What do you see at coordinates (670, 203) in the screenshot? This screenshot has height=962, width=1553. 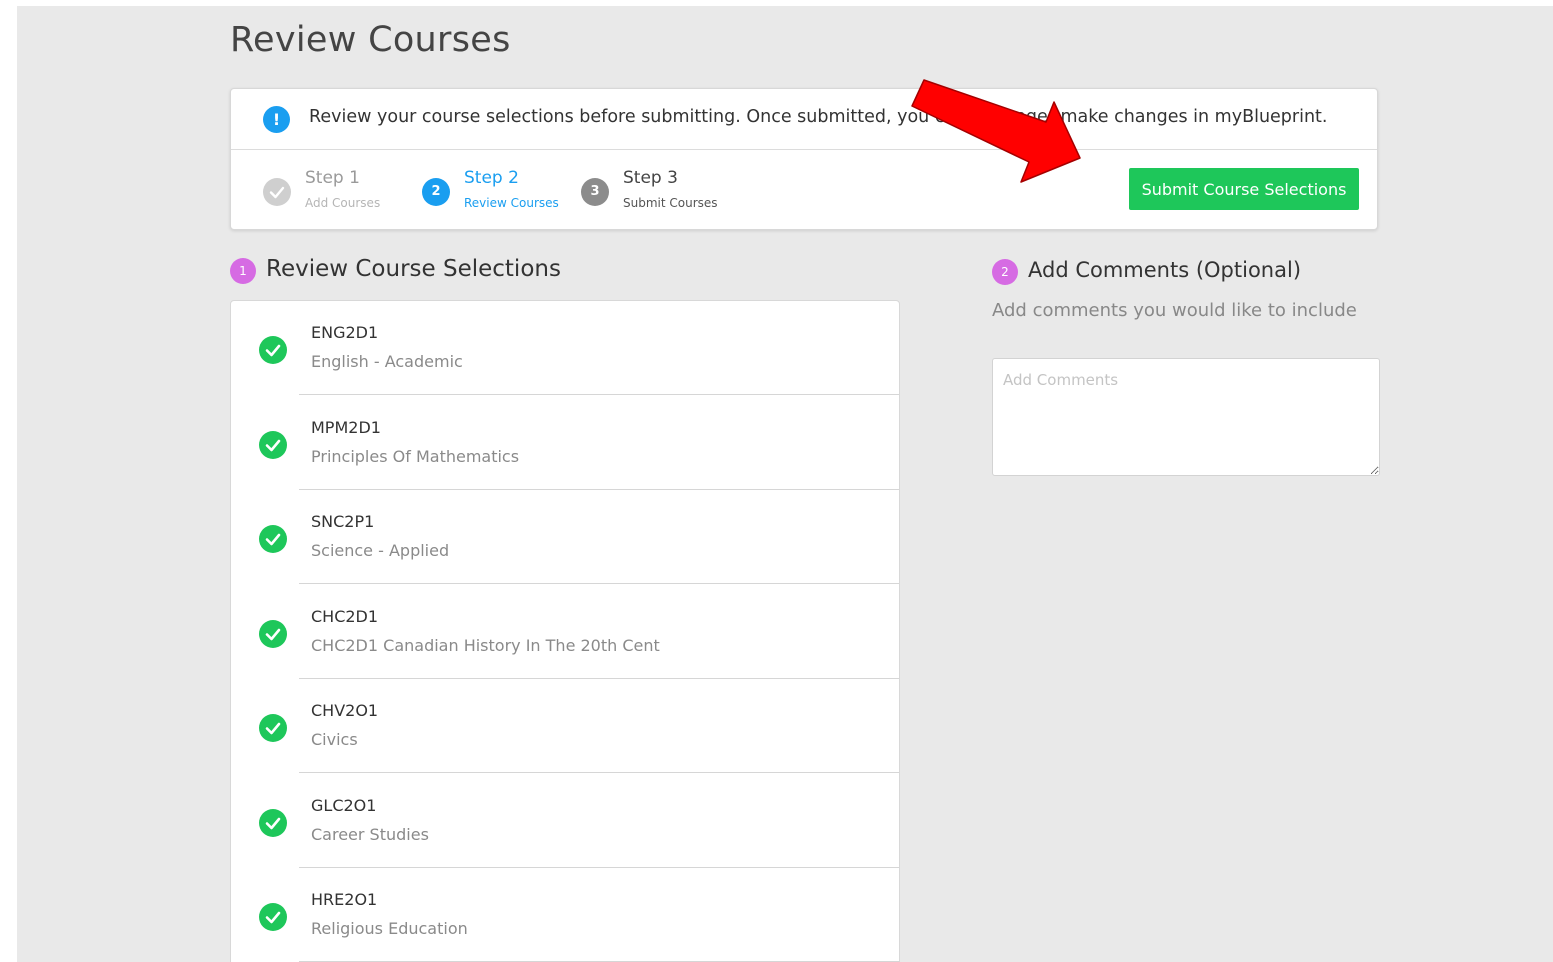 I see `step-subtitle: Submit Courses` at bounding box center [670, 203].